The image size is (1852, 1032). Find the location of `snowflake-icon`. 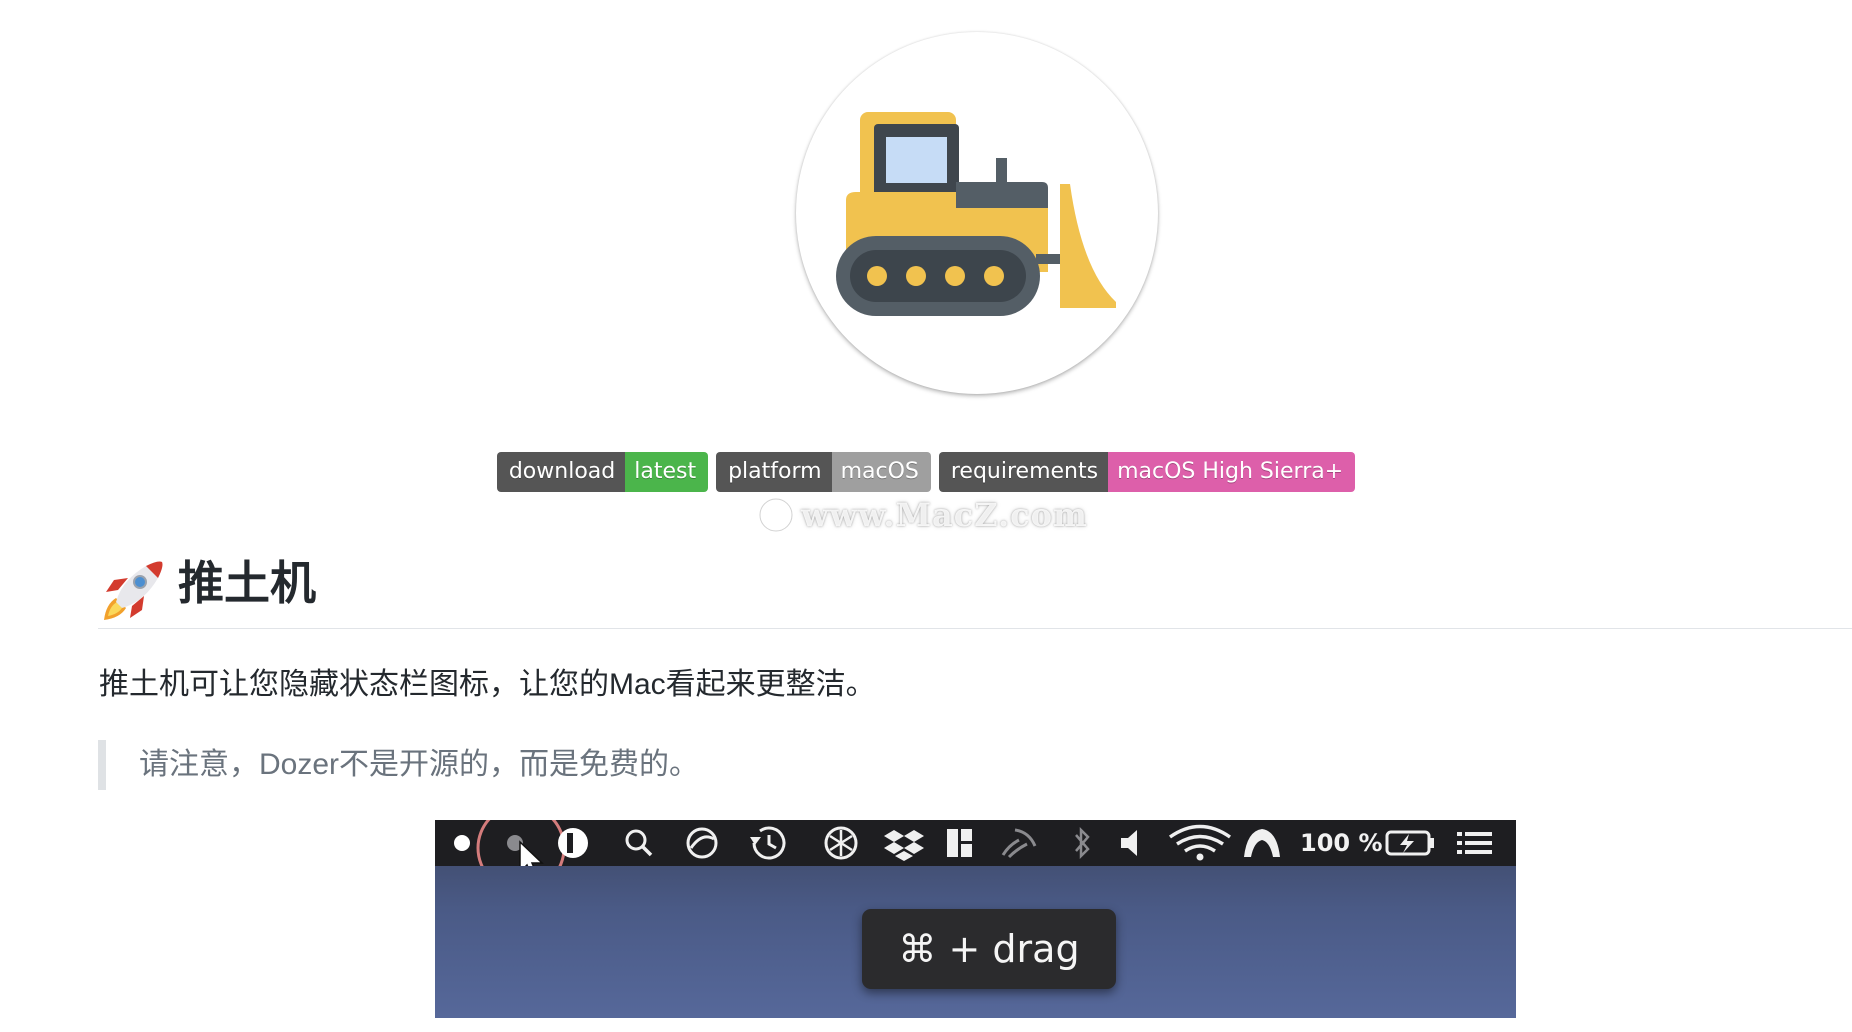

snowflake-icon is located at coordinates (841, 843).